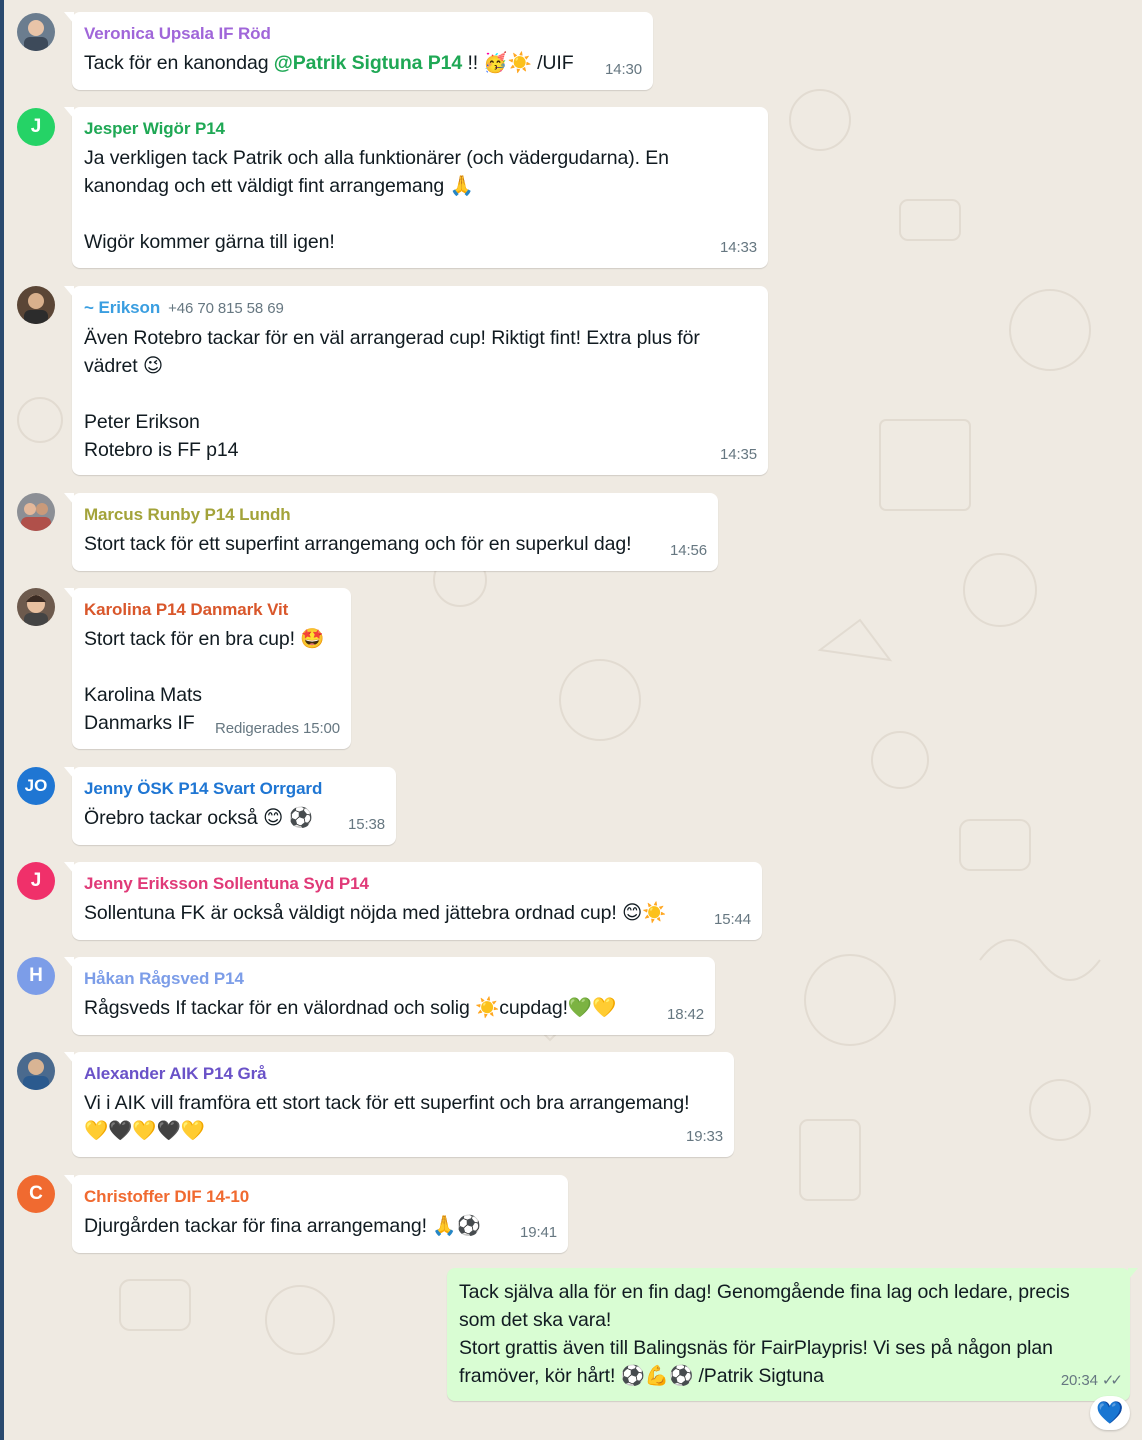 The height and width of the screenshot is (1440, 1142). What do you see at coordinates (256, 728) in the screenshot?
I see `edited-label: Redigerades` at bounding box center [256, 728].